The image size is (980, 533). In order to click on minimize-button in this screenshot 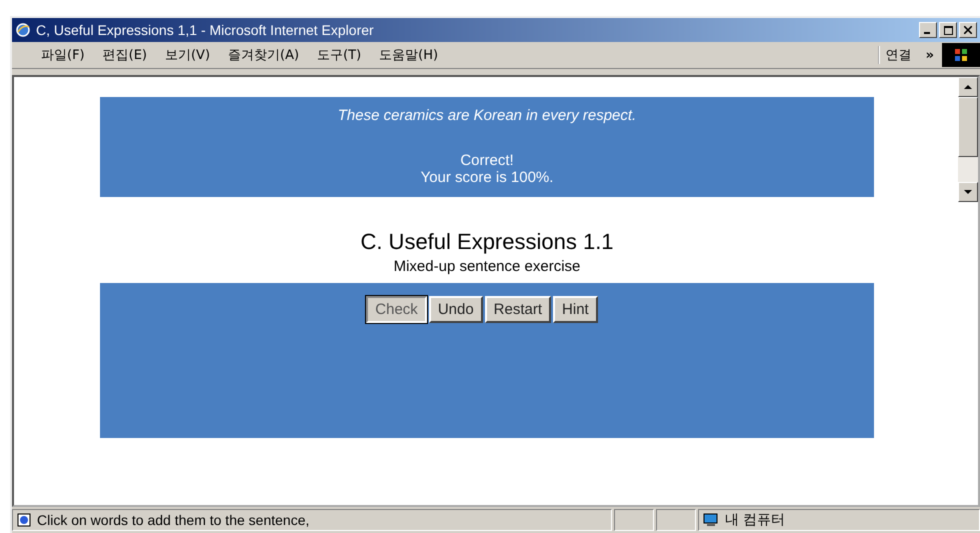, I will do `click(928, 30)`.